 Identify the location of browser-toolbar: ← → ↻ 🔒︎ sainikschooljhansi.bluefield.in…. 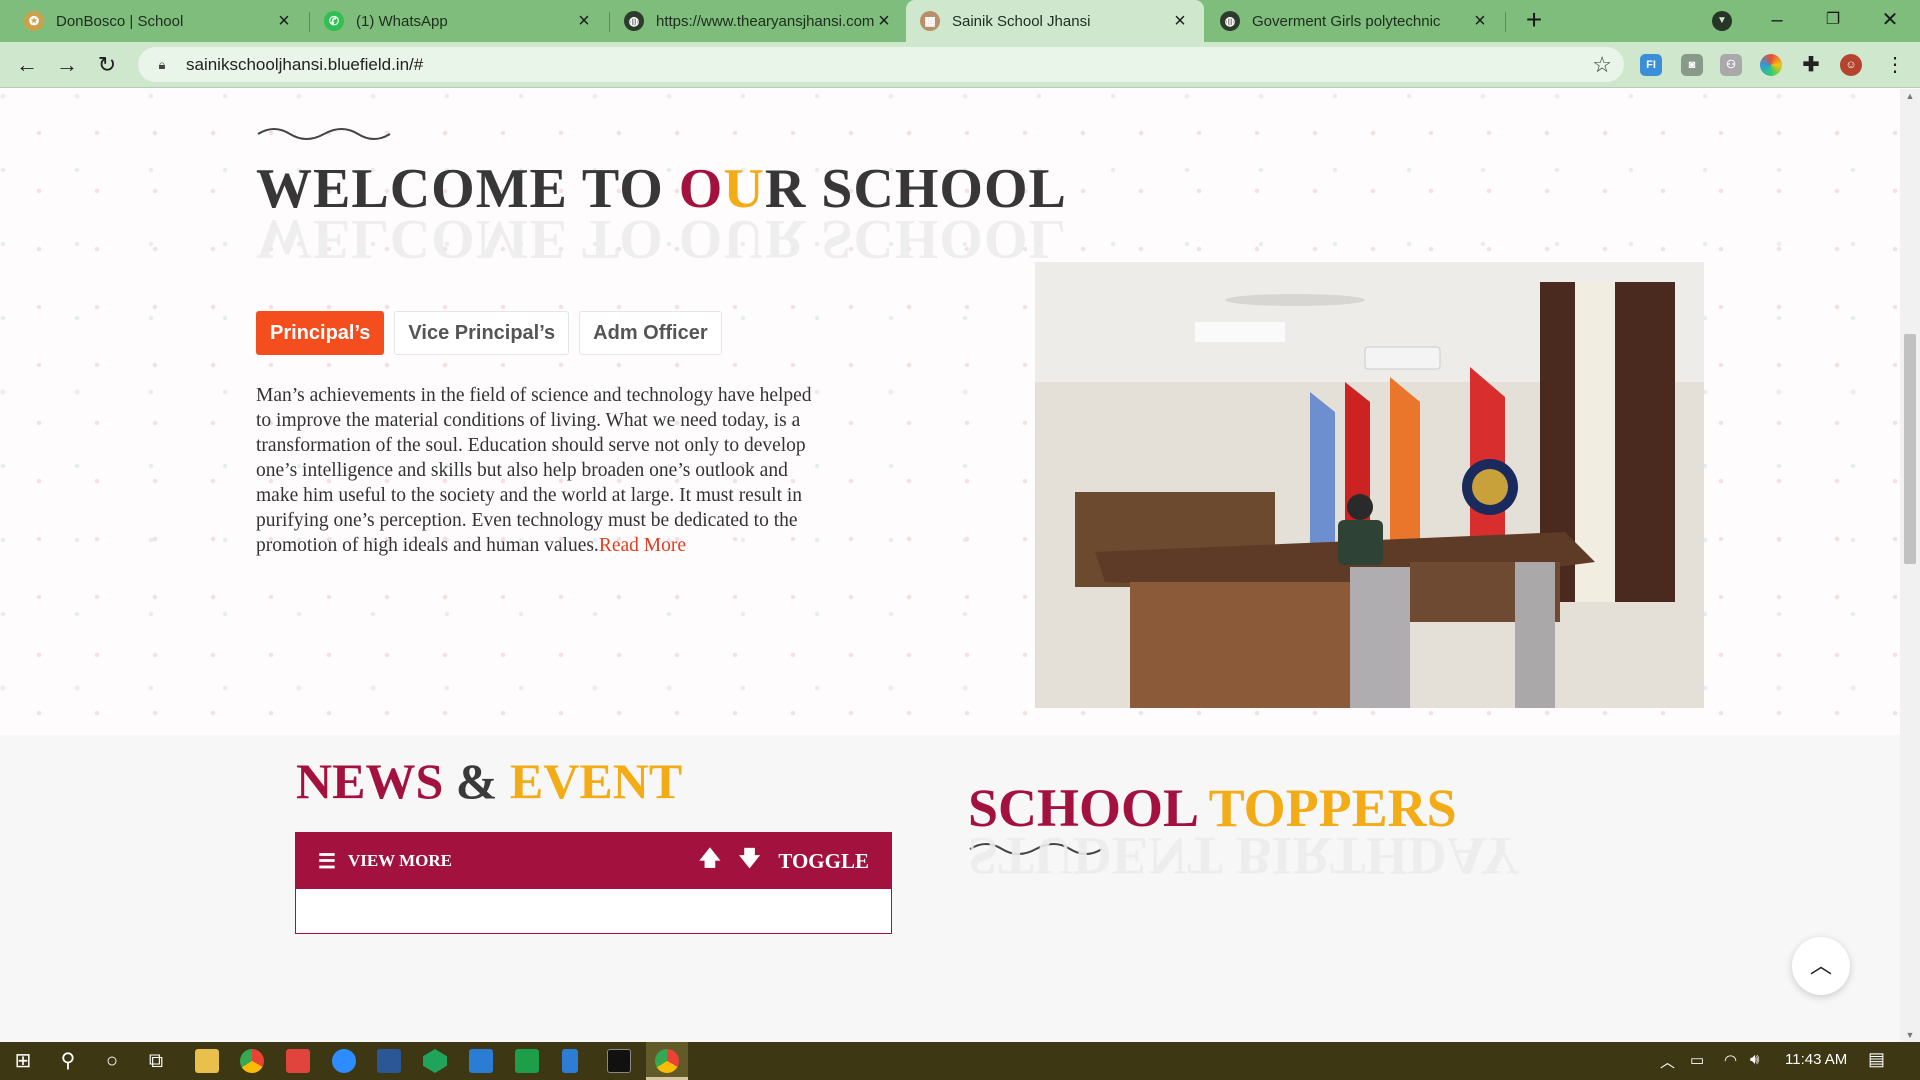
(960, 65).